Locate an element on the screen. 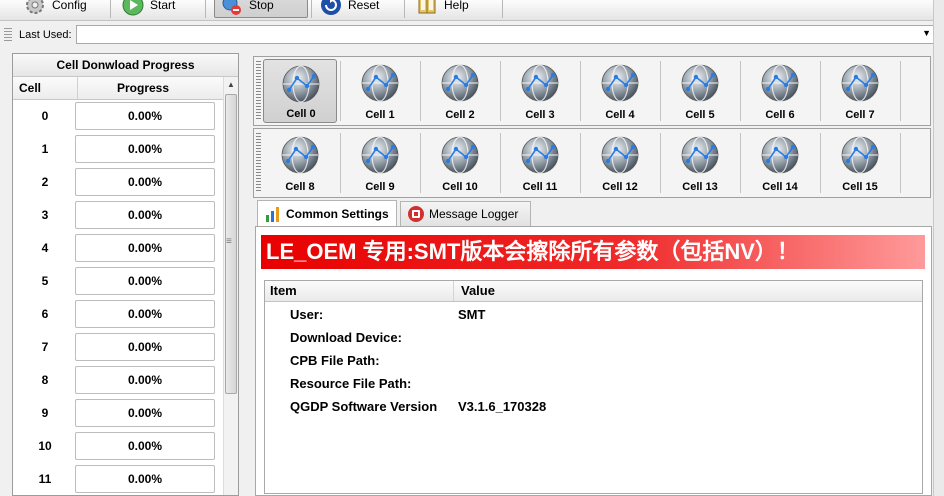  scroll-up-icon: ▲ is located at coordinates (231, 84).